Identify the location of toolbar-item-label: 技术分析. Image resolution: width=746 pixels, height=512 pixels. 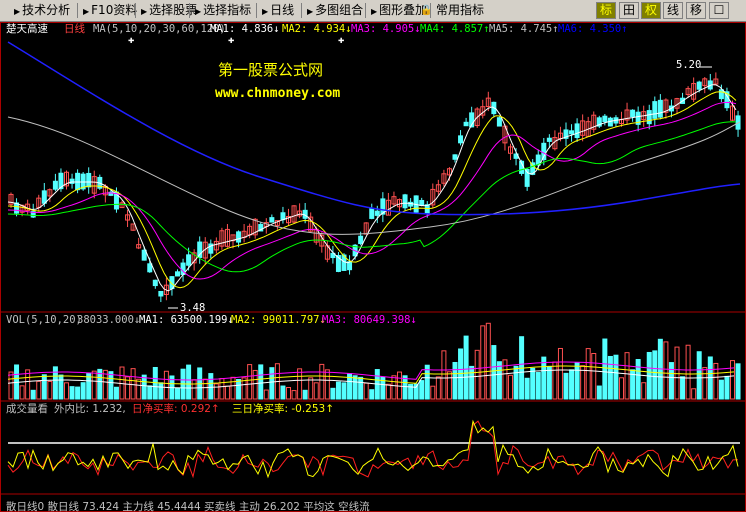
(46, 10).